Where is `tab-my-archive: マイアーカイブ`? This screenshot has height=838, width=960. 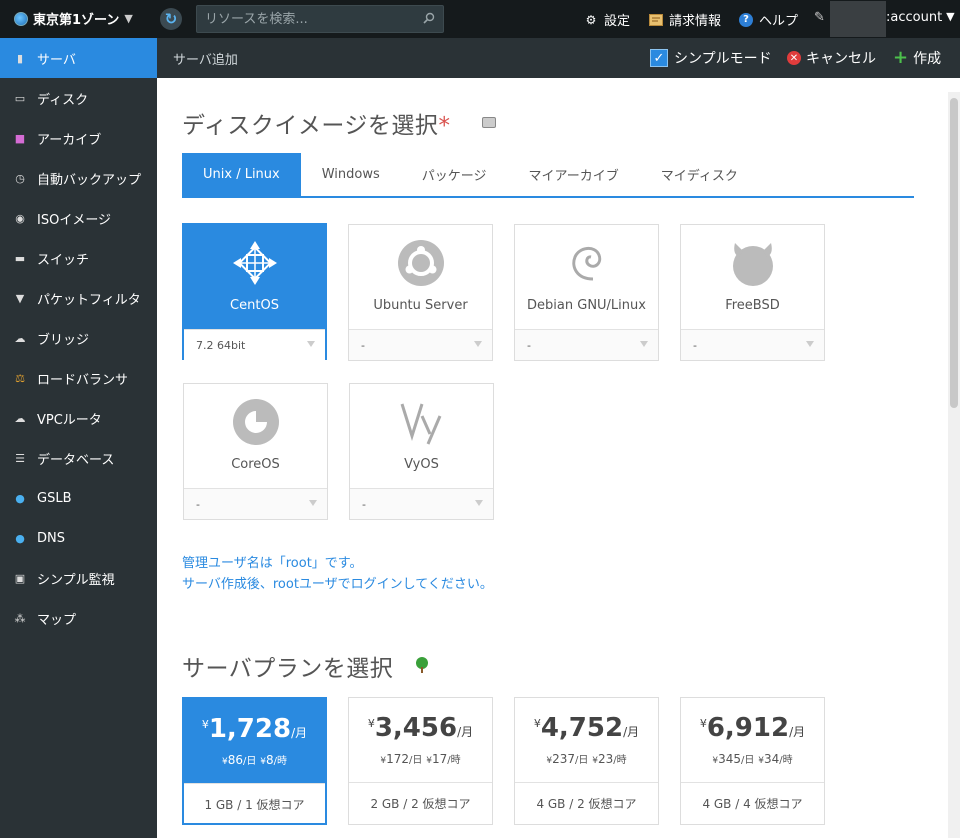
tab-my-archive: マイアーカイブ is located at coordinates (574, 174).